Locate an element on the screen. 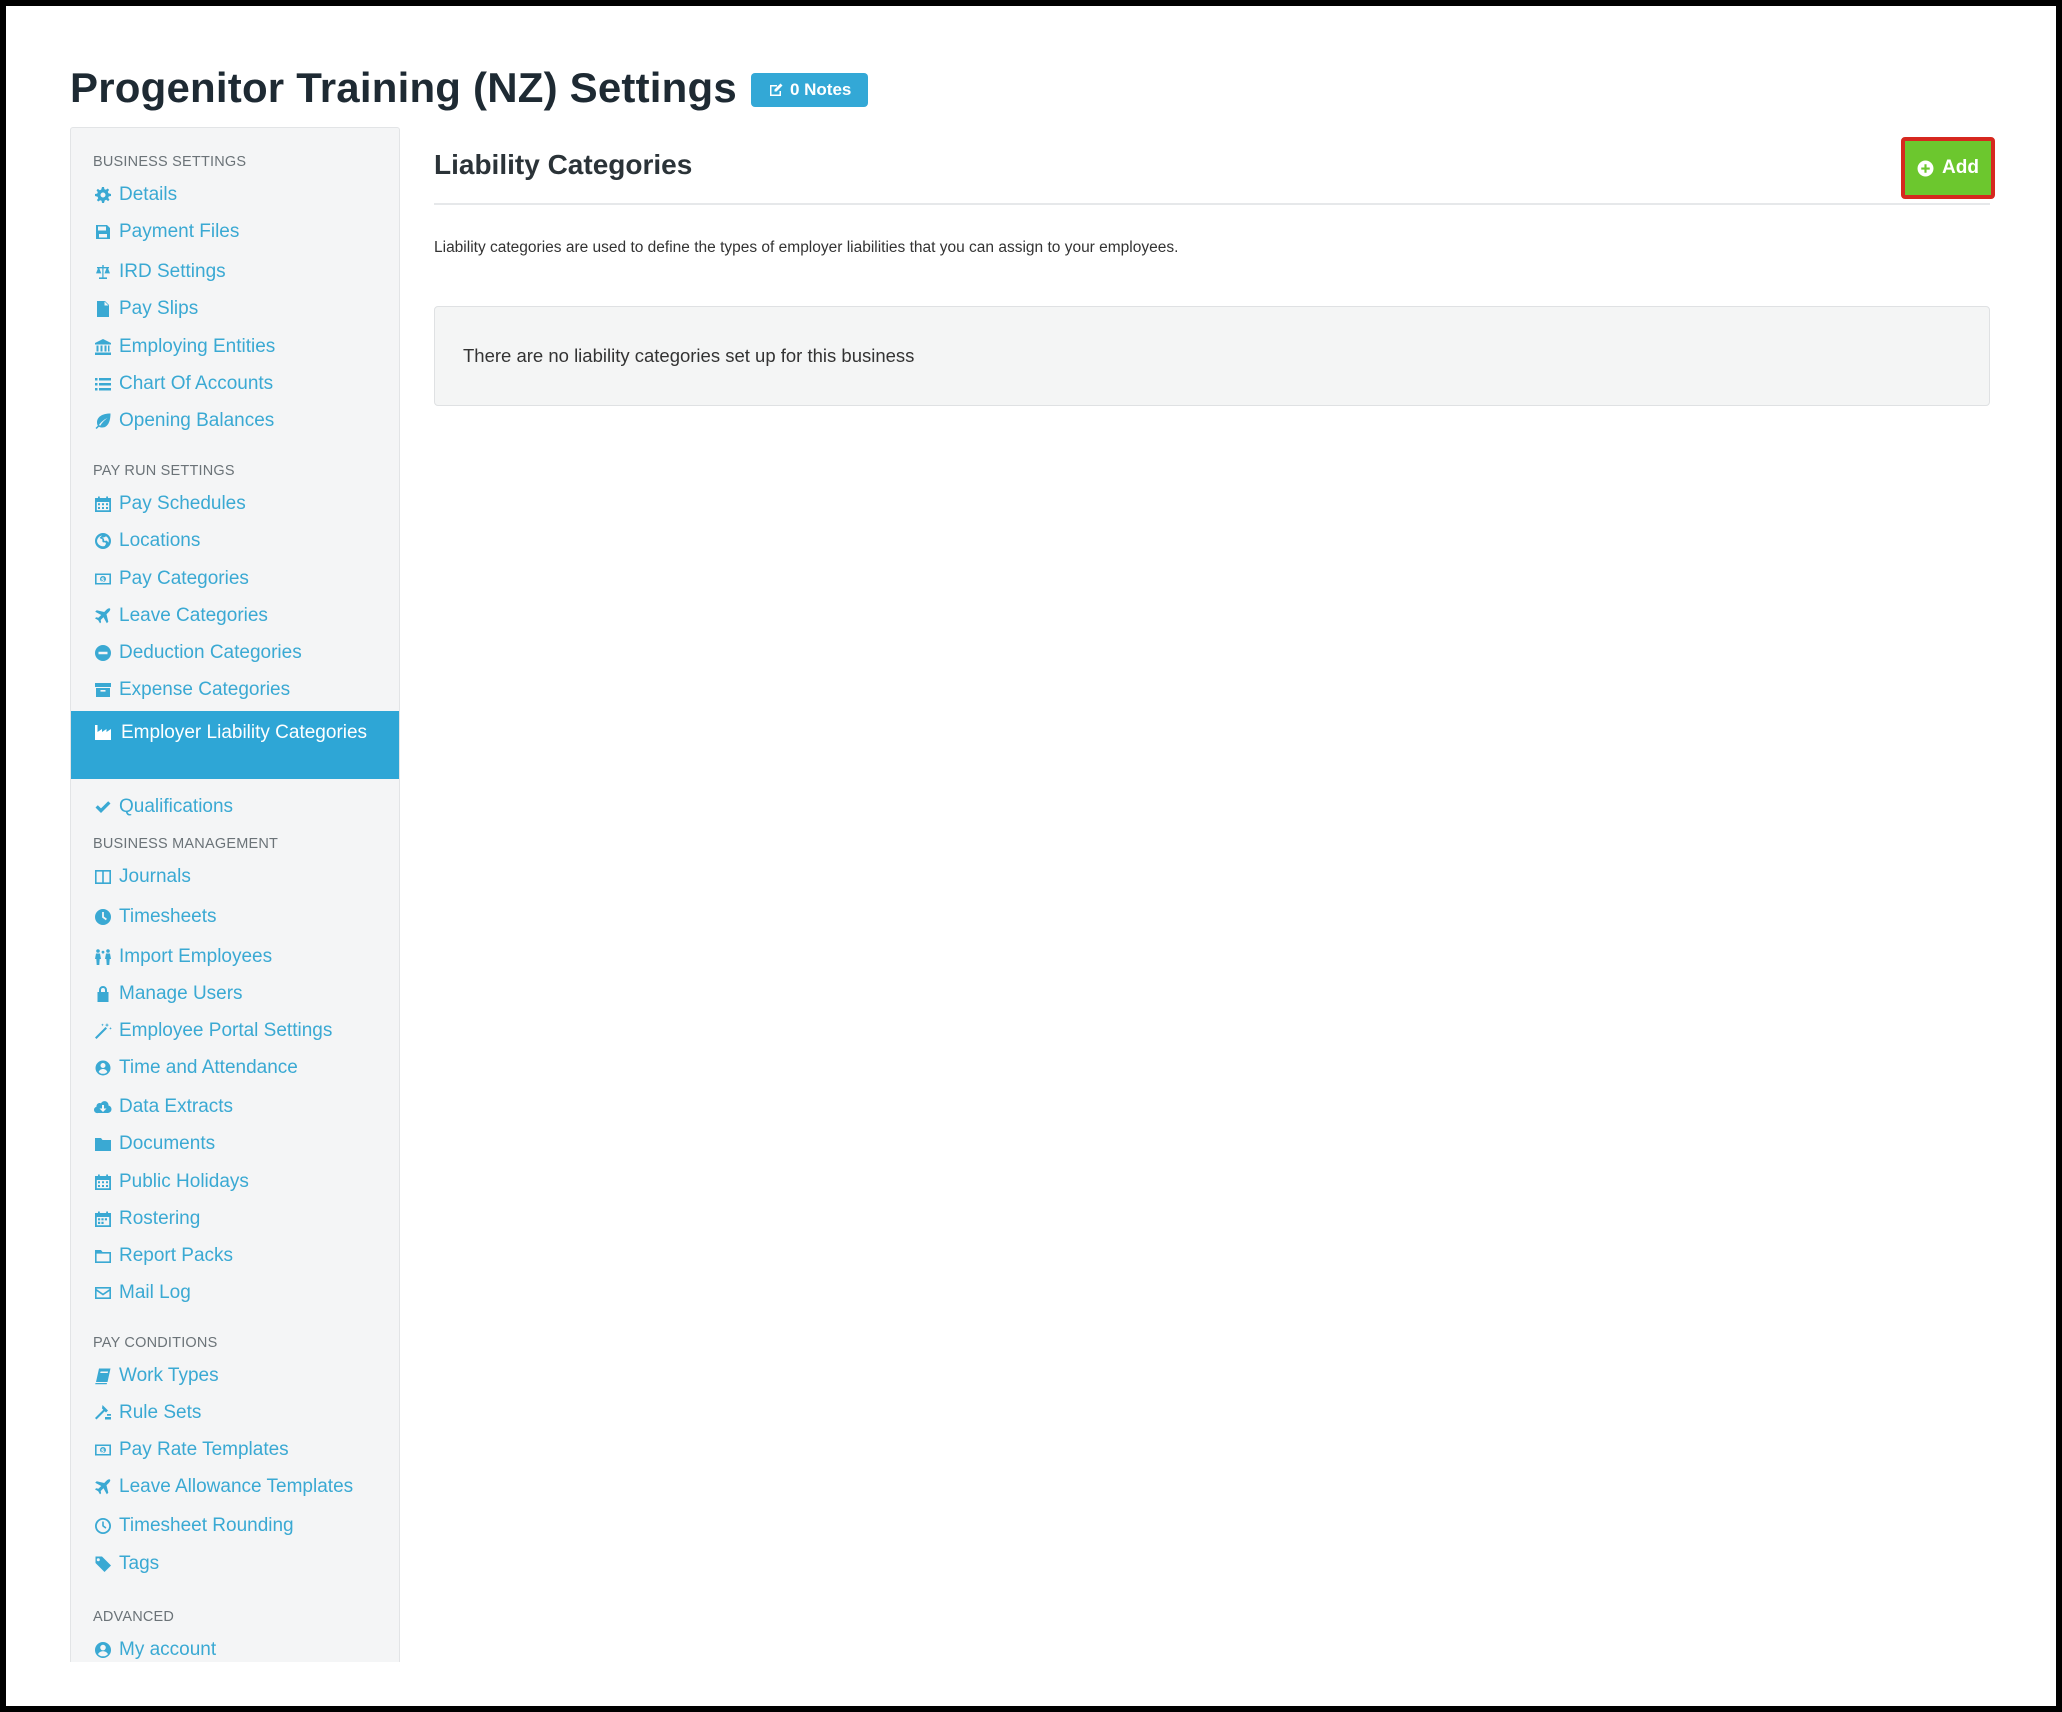  user-circle-icon is located at coordinates (103, 1650).